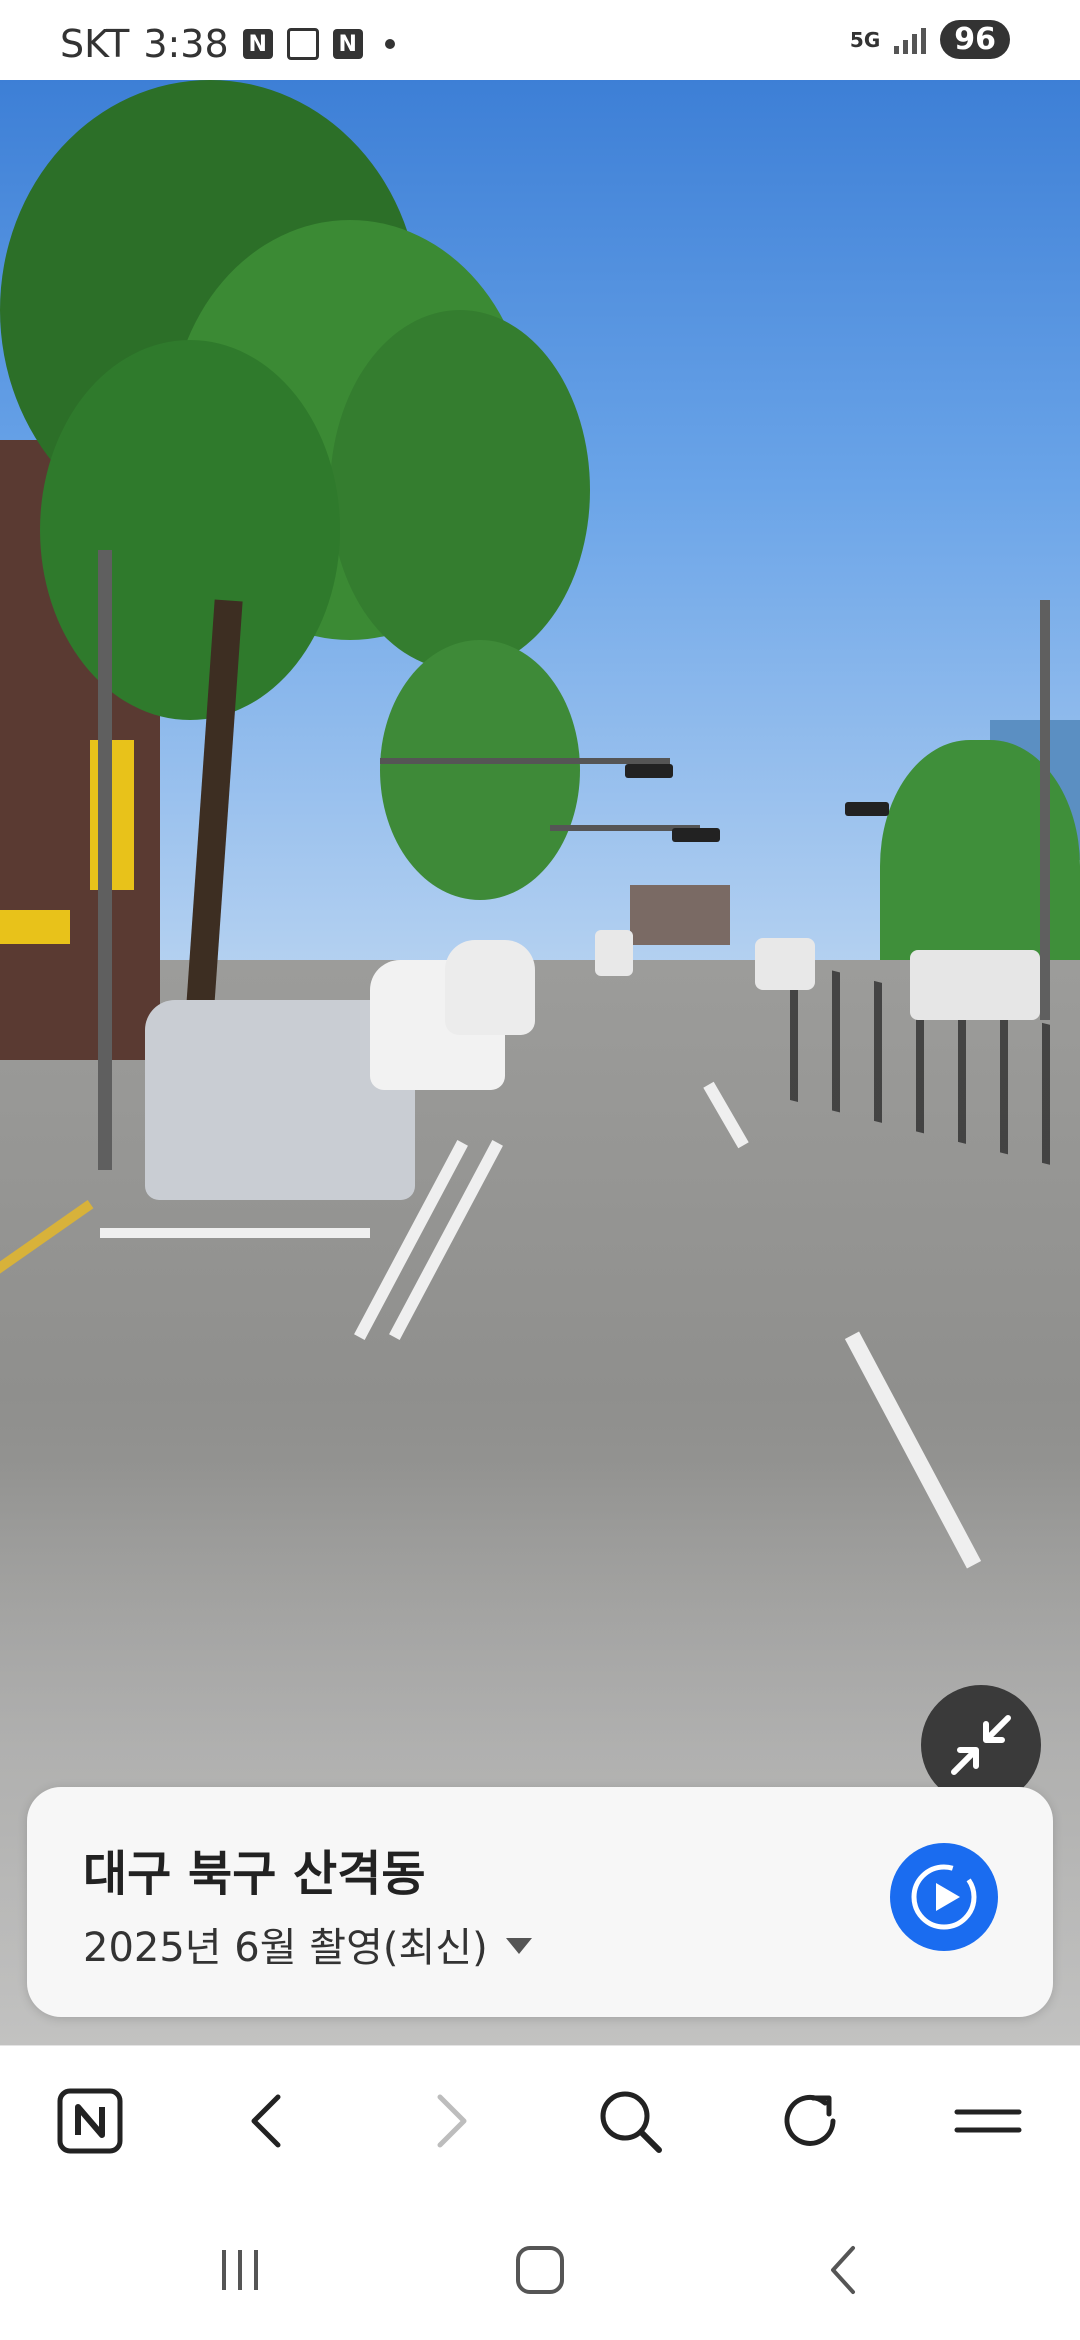 Image resolution: width=1080 pixels, height=2340 pixels. Describe the element at coordinates (389, 44) in the screenshot. I see `more-notifications-dot` at that location.